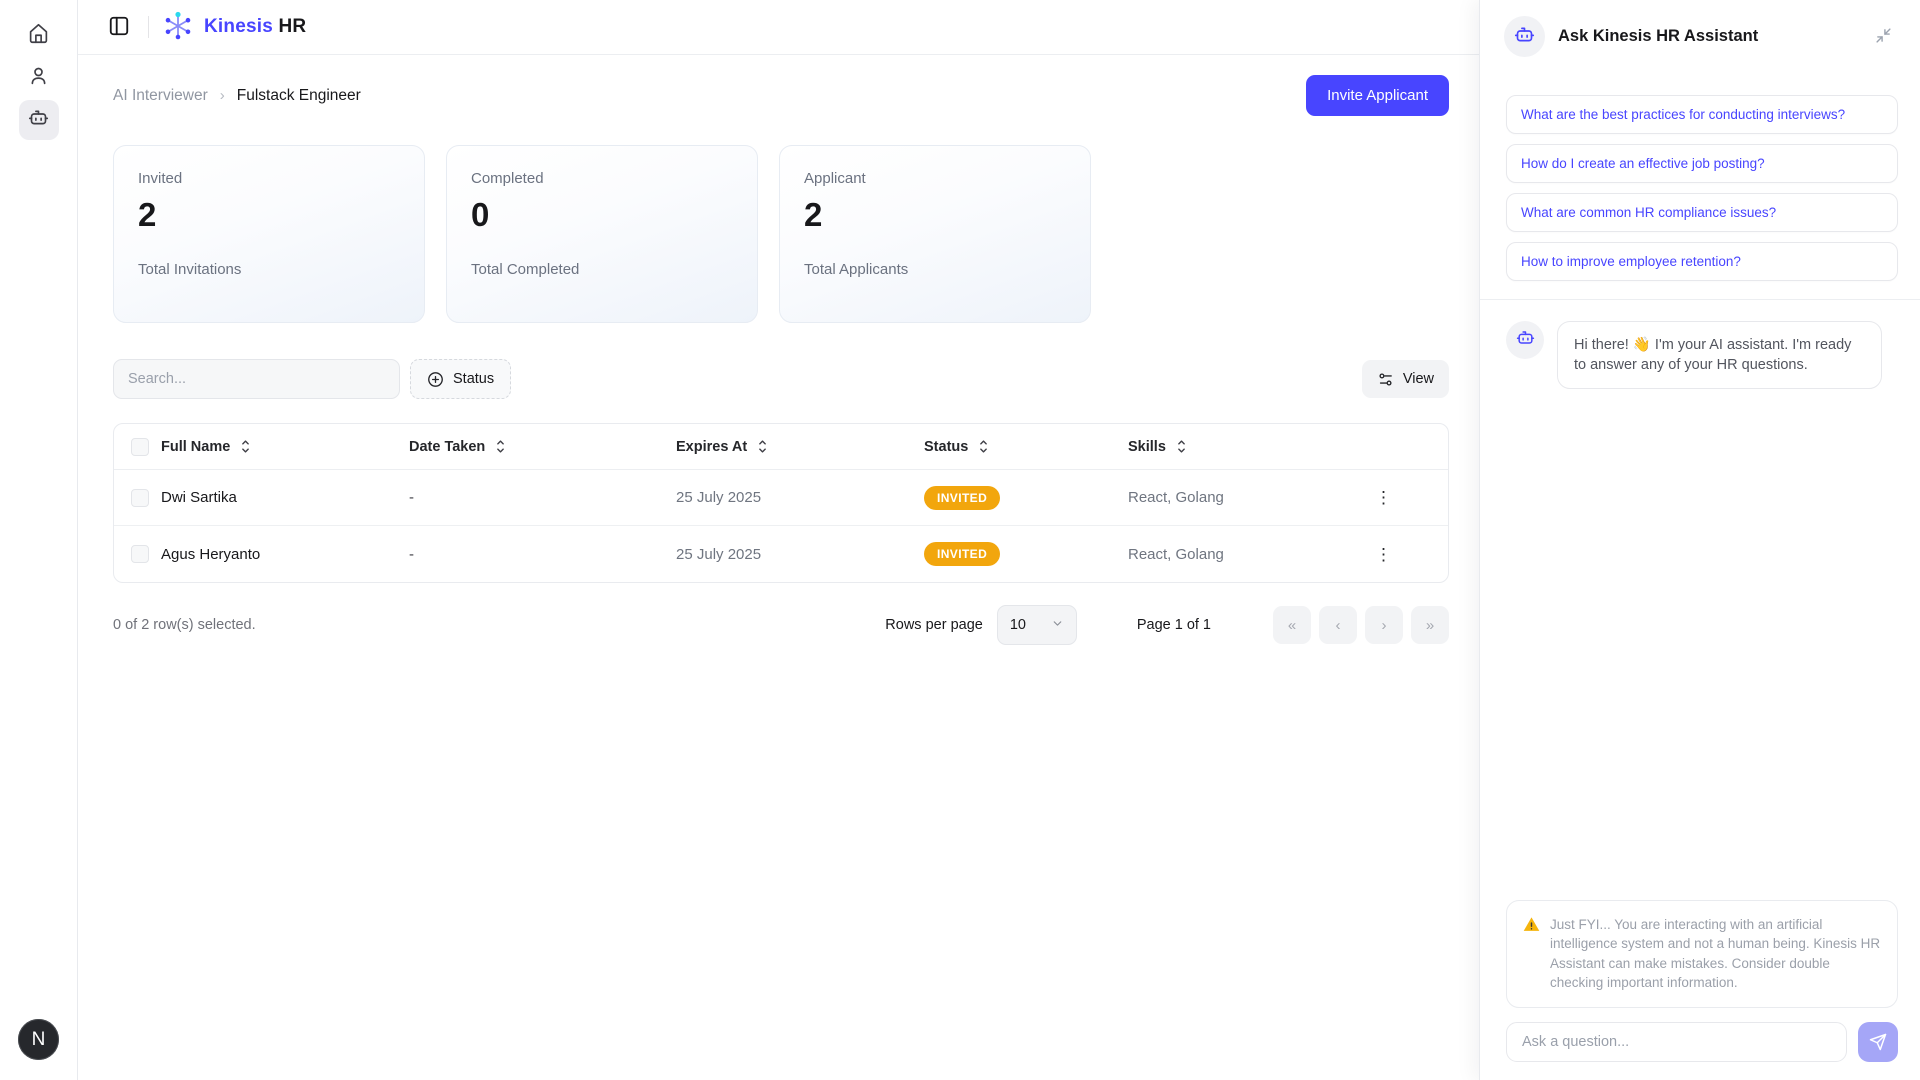  I want to click on panel-left-icon, so click(119, 27).